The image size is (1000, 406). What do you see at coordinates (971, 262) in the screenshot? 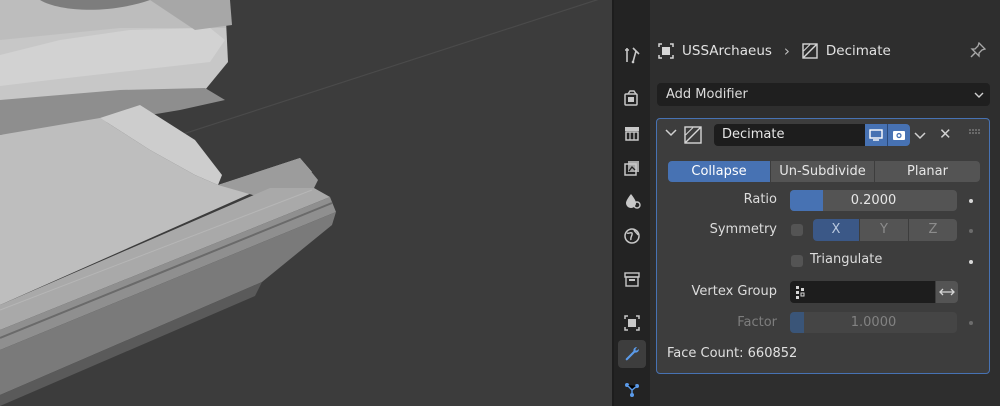
I see `triangulate-keyframe-dot` at bounding box center [971, 262].